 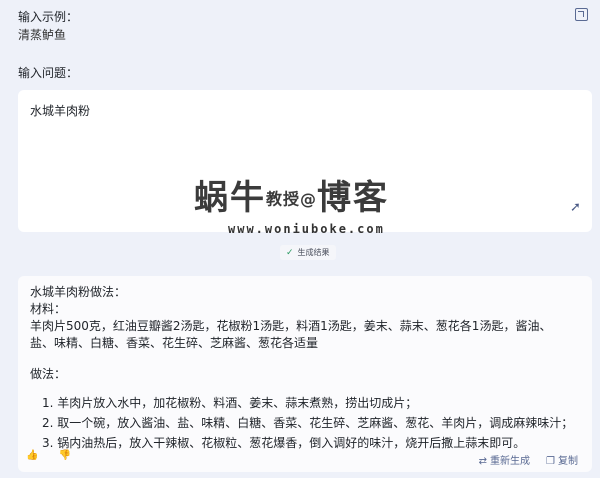 I want to click on example-value: 清蒸鲈鱼, so click(x=42, y=35).